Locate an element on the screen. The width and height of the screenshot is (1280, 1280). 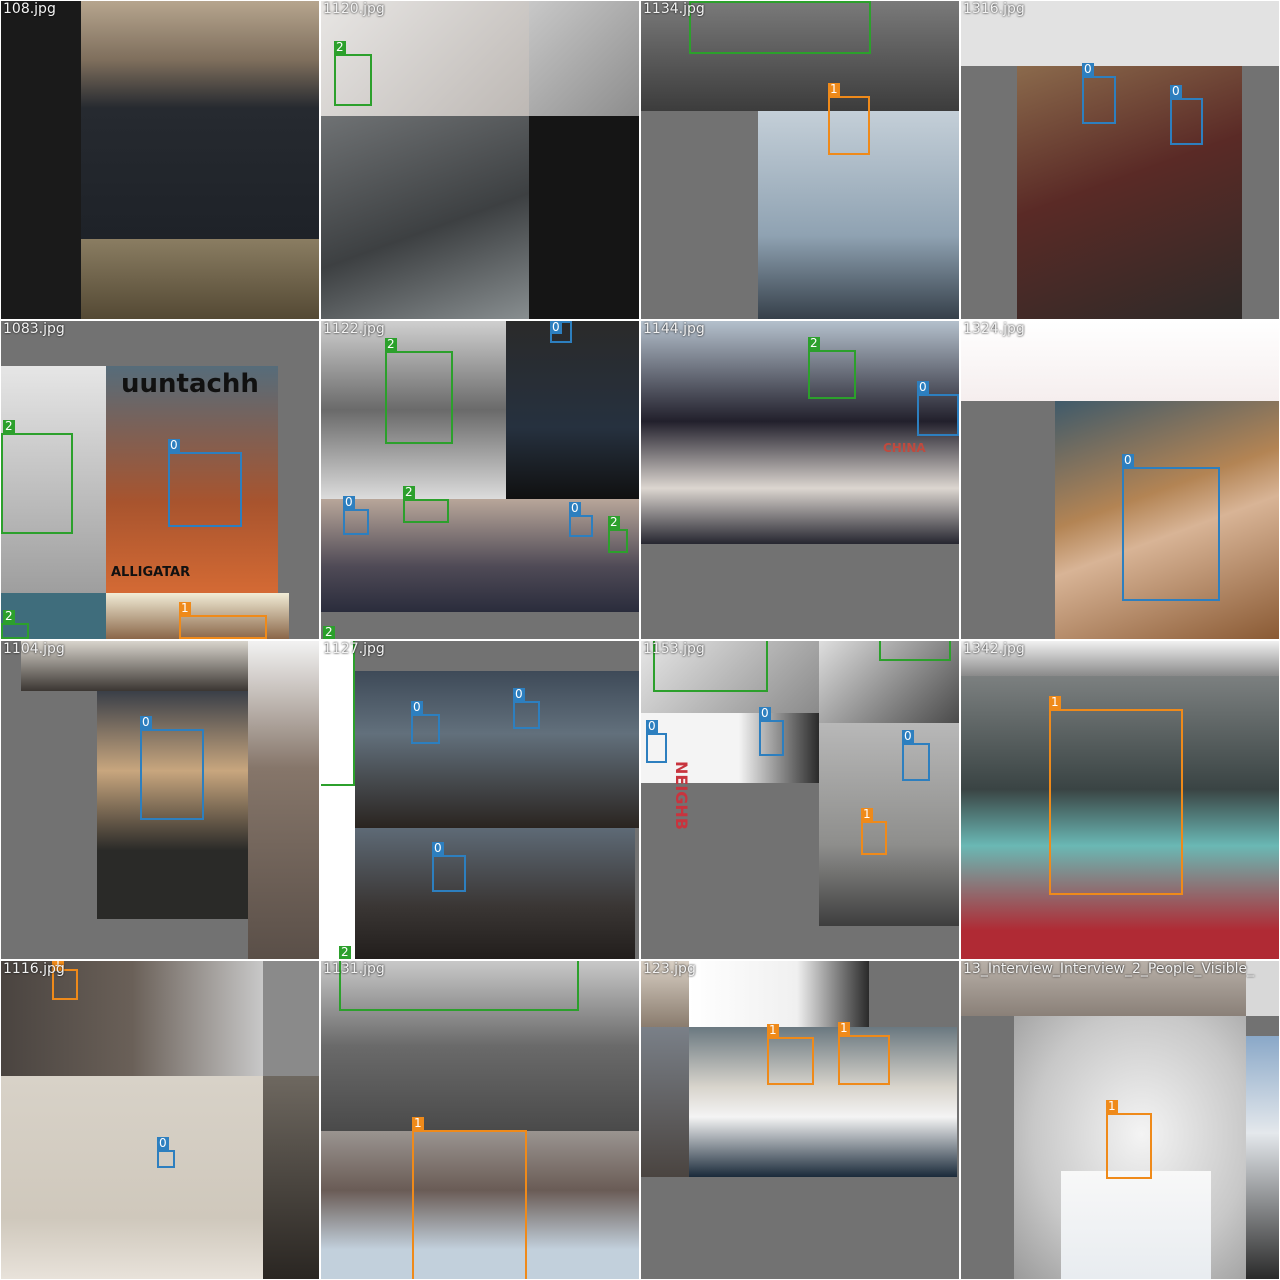
mosaic-tile: 2 1 1131.jpg is located at coordinates (480, 1120).